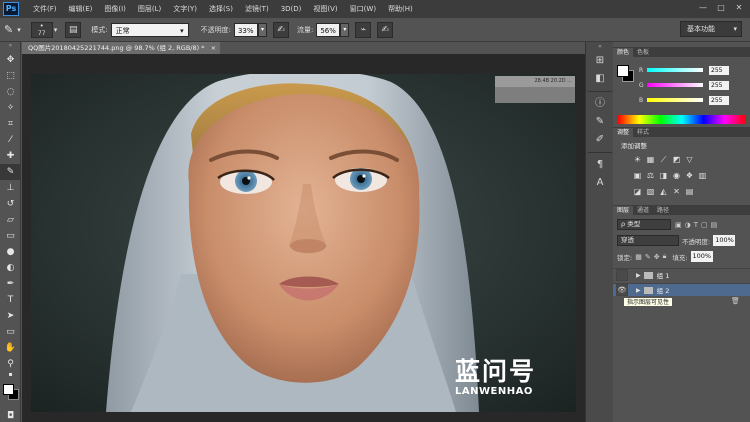  What do you see at coordinates (665, 256) in the screenshot?
I see `lock-all-icon: 🔒︎` at bounding box center [665, 256].